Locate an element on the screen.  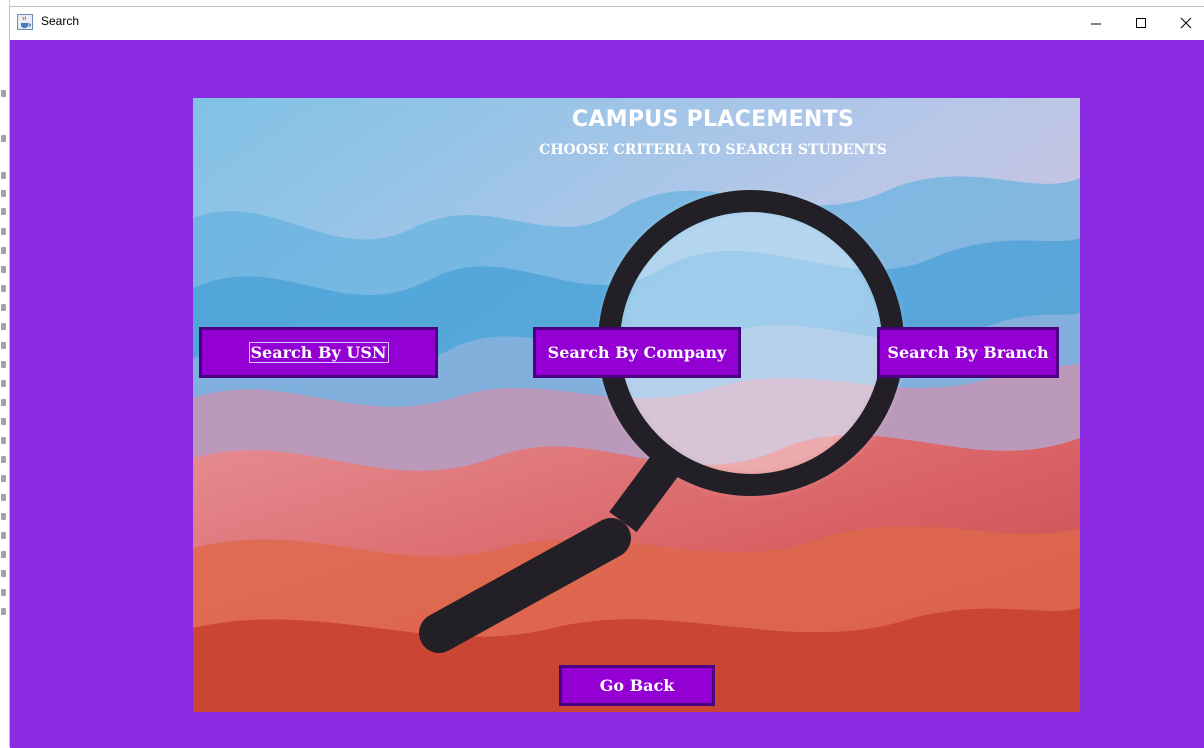
search-by-usn-button: Search By USN is located at coordinates (318, 352).